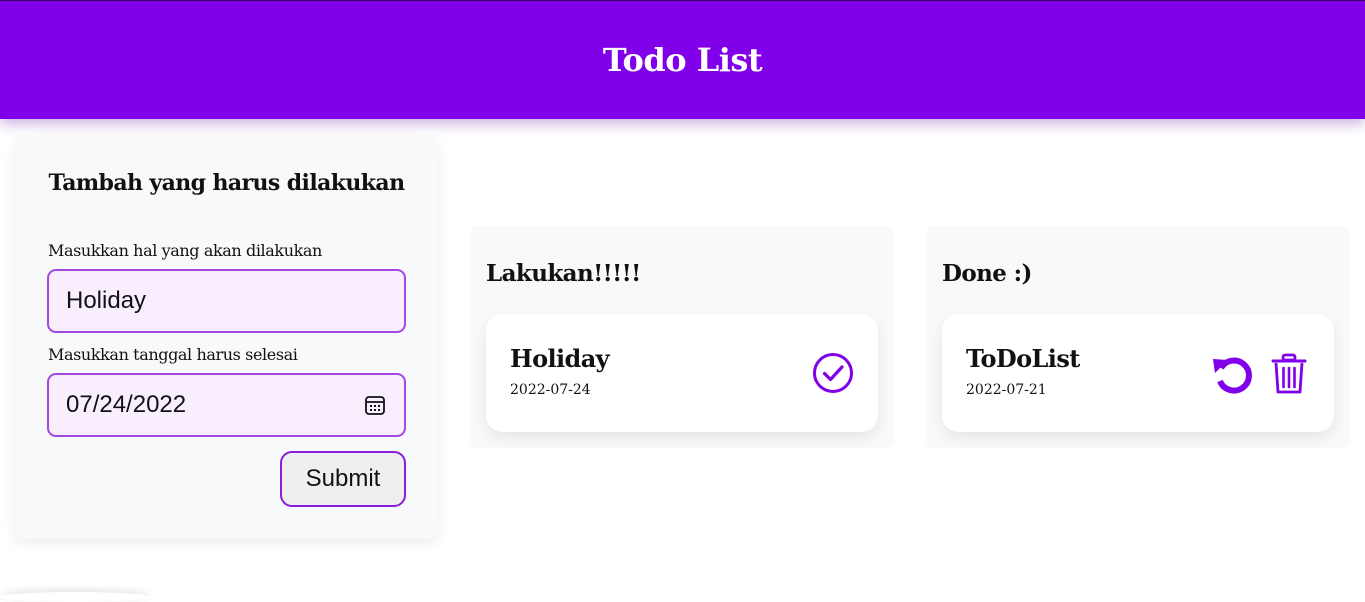 This screenshot has height=602, width=1365. Describe the element at coordinates (560, 358) in the screenshot. I see `todo-item-title: Holiday` at that location.